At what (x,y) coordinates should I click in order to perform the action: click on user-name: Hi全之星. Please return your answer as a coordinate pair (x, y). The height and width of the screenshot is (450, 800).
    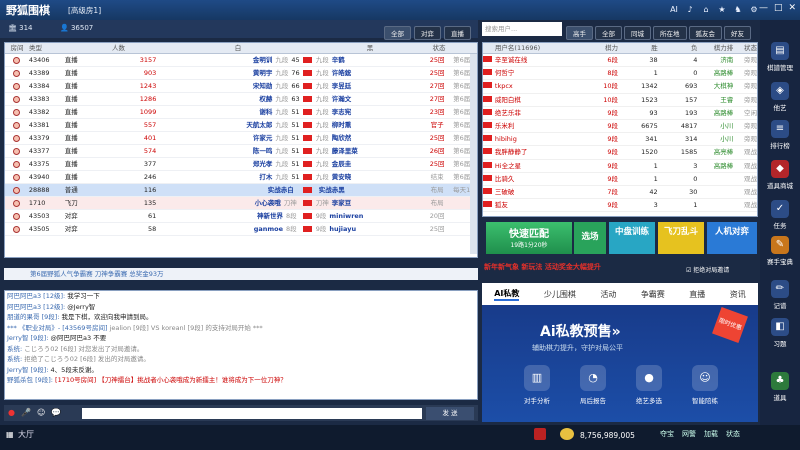
    Looking at the image, I should click on (537, 166).